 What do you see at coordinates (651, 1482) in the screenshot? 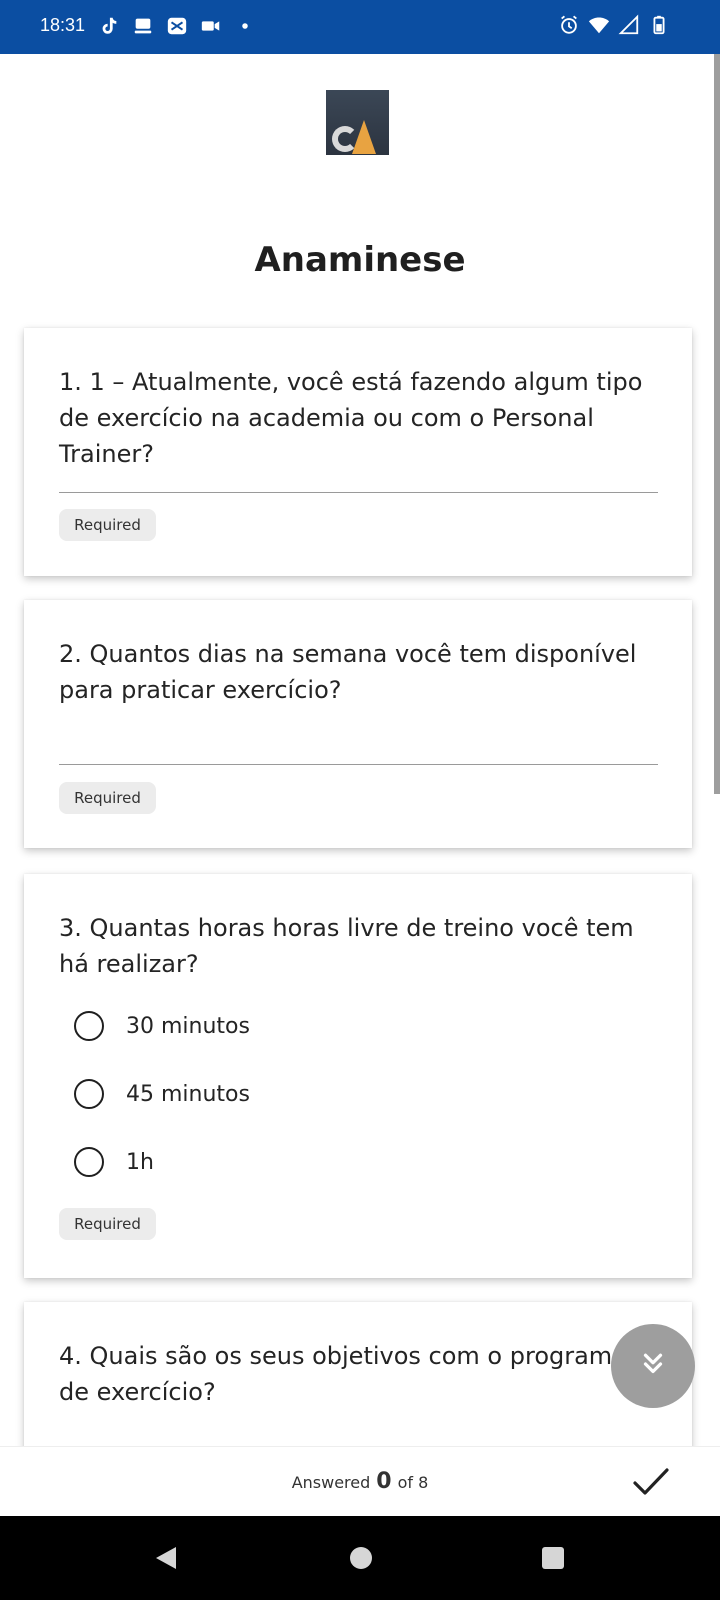
I see `submit-button` at bounding box center [651, 1482].